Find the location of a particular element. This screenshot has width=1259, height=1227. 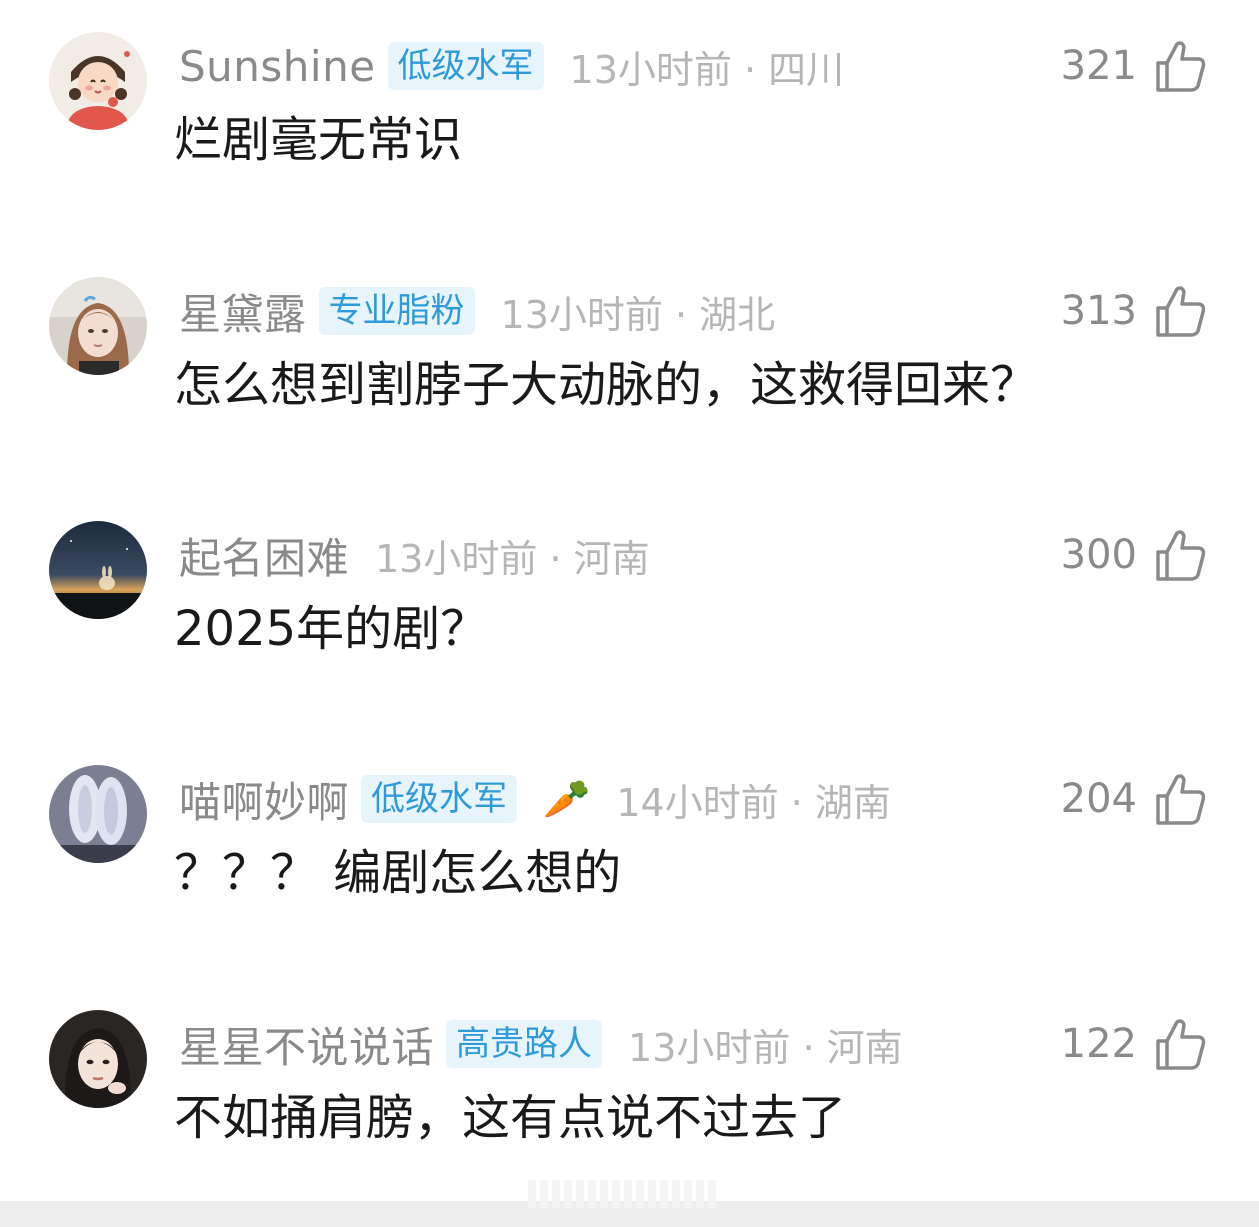

user-badge: 专业脂粉 is located at coordinates (396, 311).